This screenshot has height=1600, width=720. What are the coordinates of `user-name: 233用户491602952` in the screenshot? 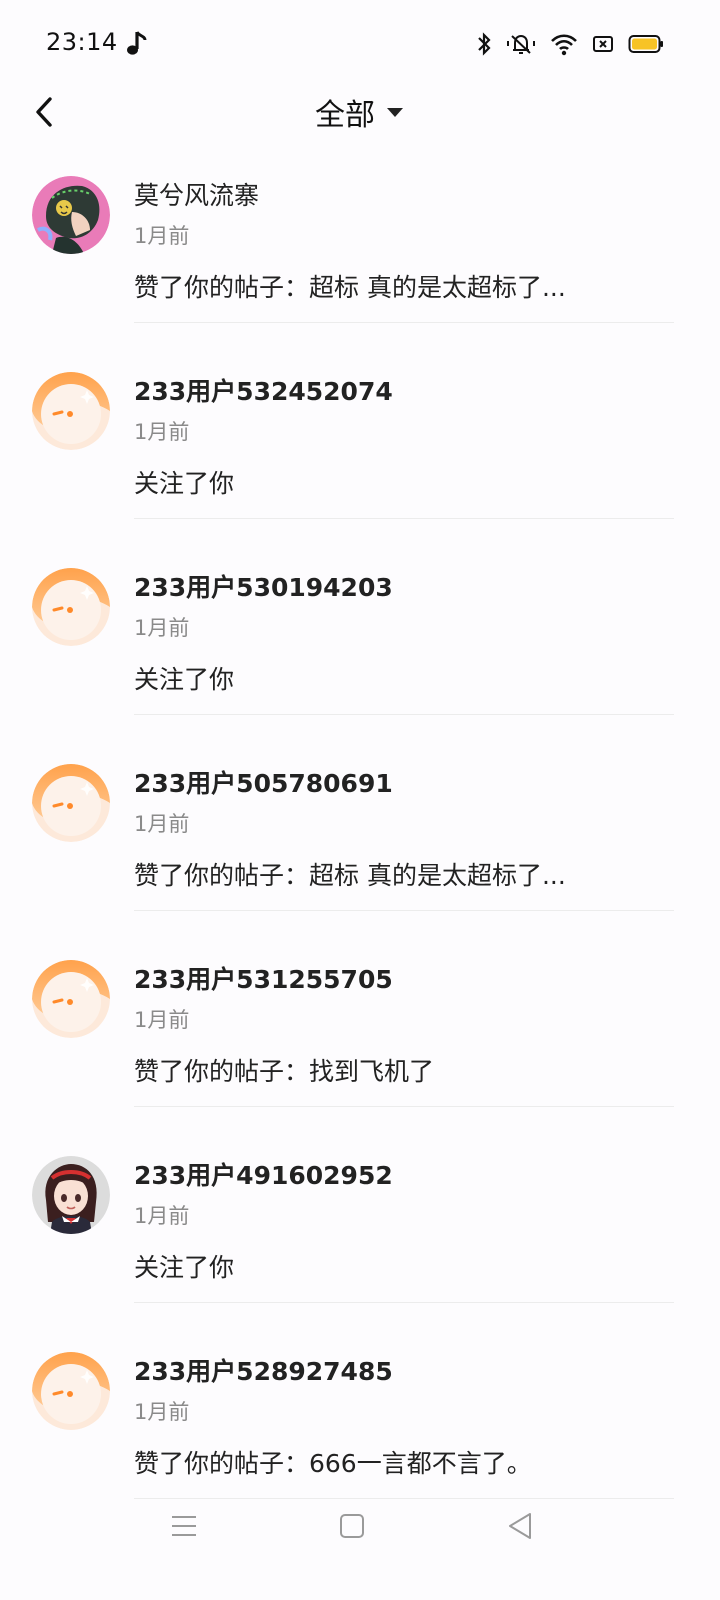 It's located at (263, 1174).